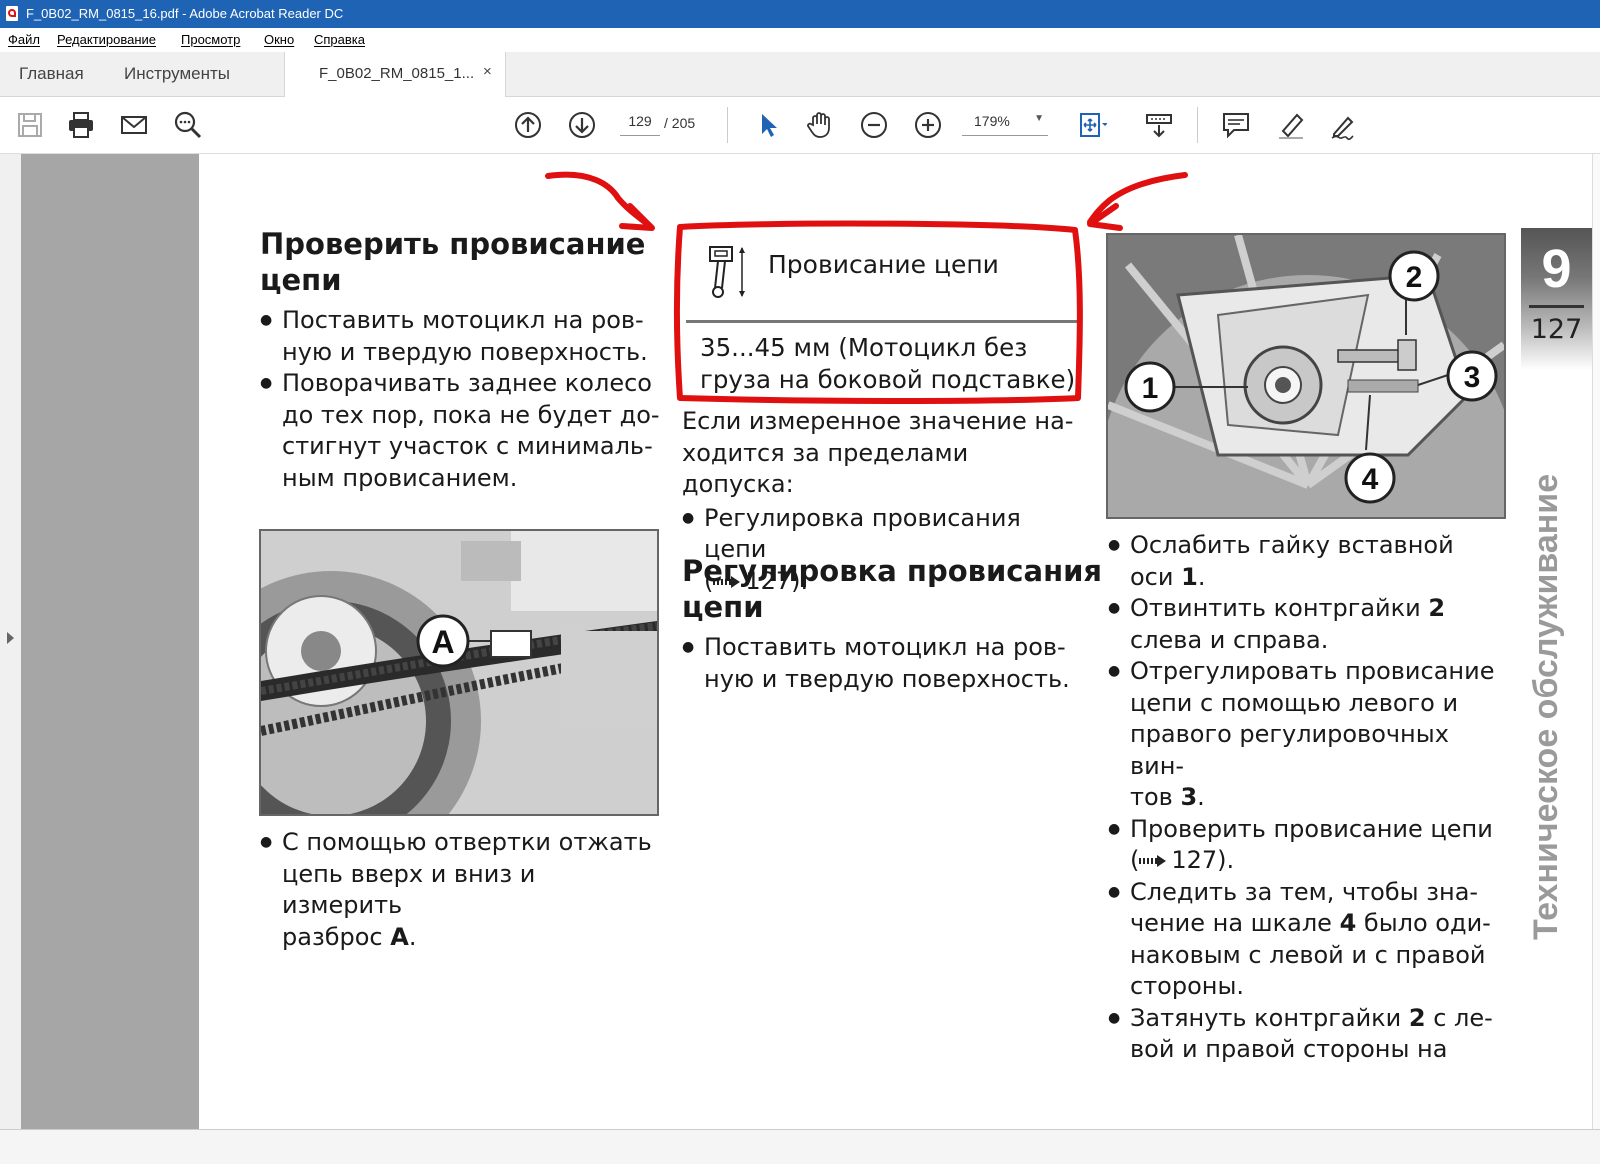 This screenshot has height=1164, width=1600. What do you see at coordinates (599, 200) in the screenshot?
I see `left-arrow-shaft` at bounding box center [599, 200].